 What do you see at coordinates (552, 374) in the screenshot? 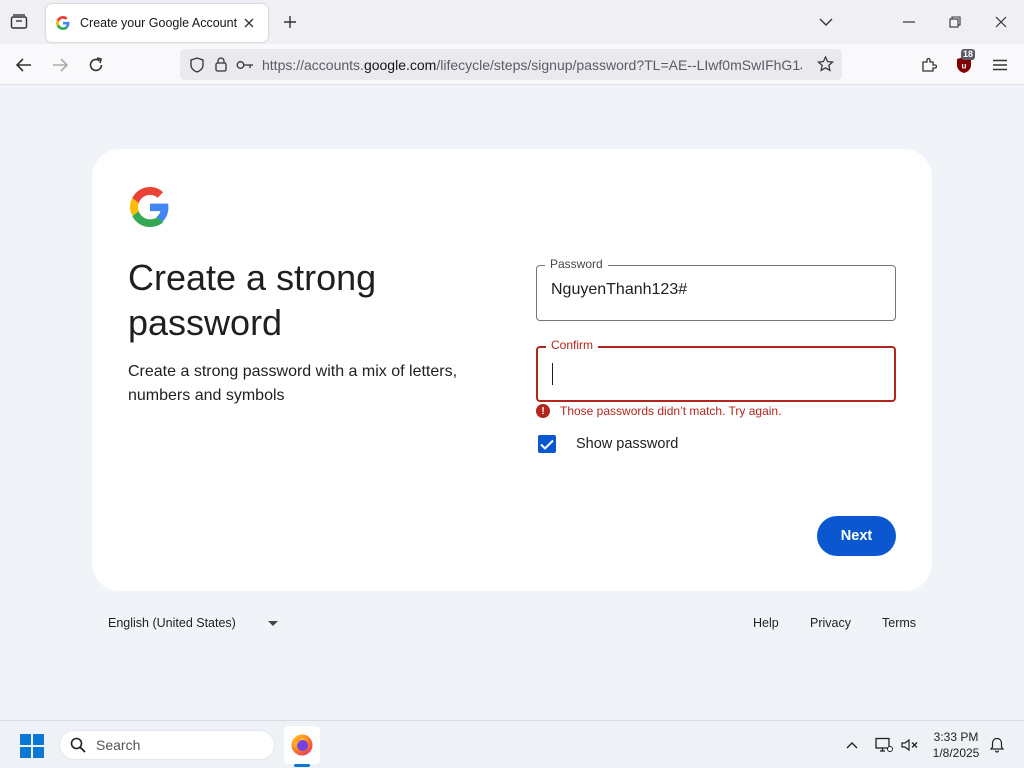
I see `text-caret` at bounding box center [552, 374].